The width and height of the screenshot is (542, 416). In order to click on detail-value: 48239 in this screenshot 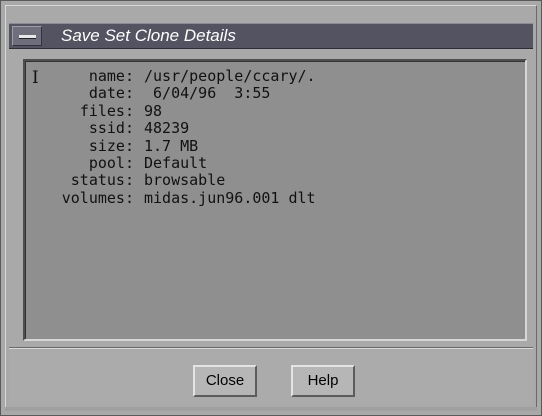, I will do `click(167, 128)`.